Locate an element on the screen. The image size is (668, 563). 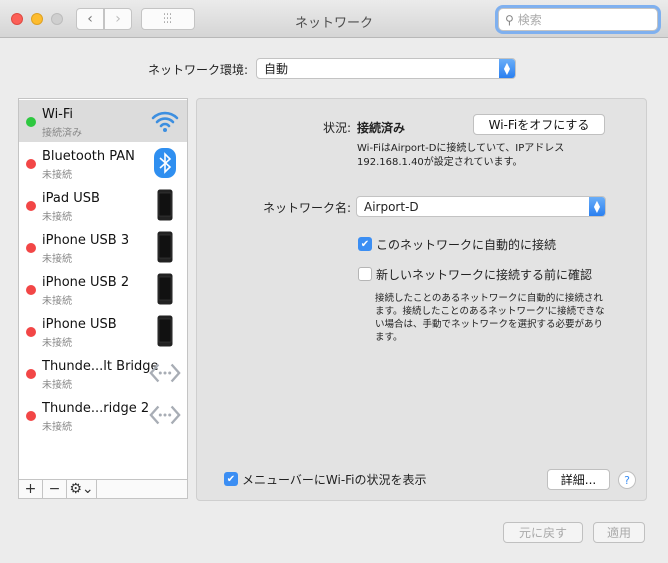
service-item: Thunde...ridge 2 未接続 is located at coordinates (103, 415).